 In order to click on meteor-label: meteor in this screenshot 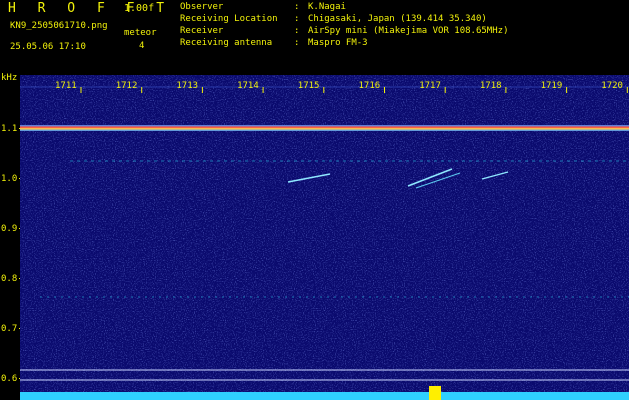, I will do `click(140, 33)`.